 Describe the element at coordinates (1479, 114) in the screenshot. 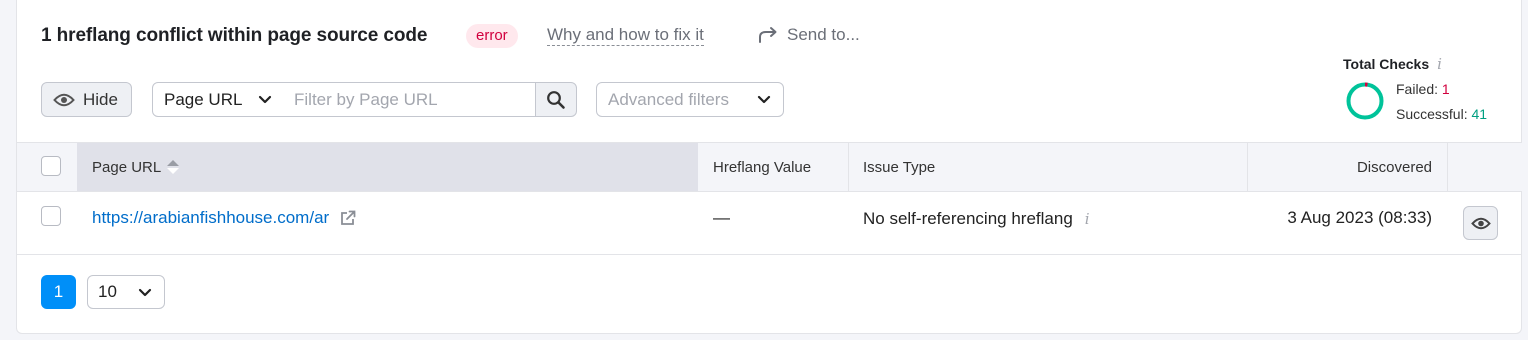

I see `successful-value: 41` at that location.